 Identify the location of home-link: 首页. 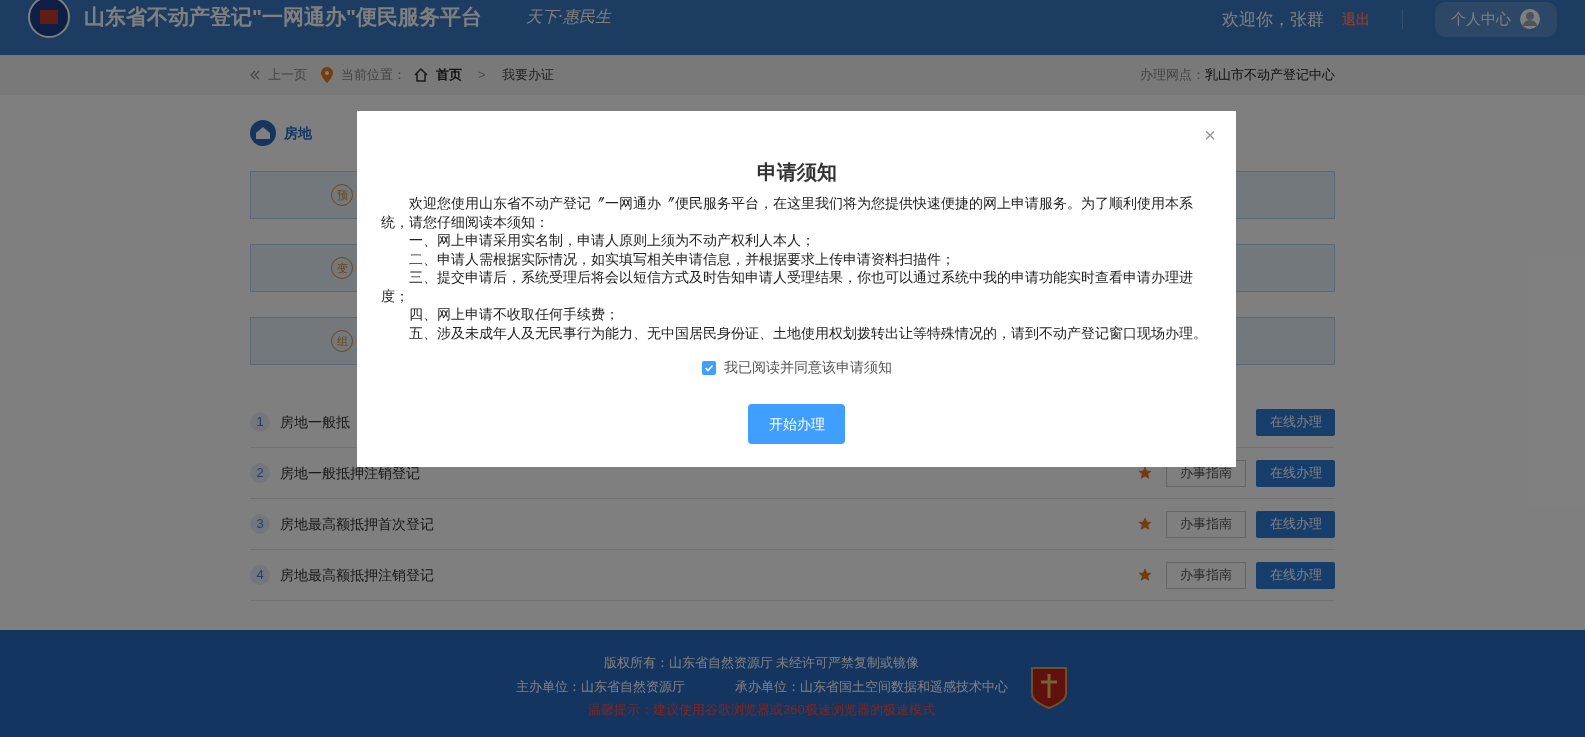
(449, 75).